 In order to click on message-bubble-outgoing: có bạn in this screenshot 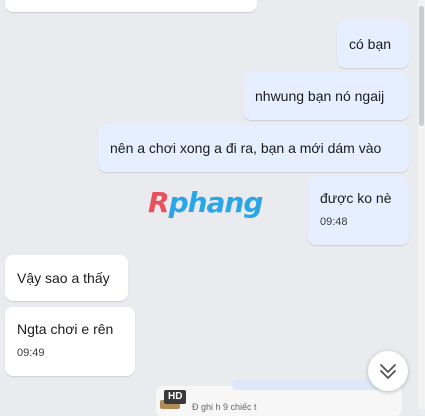, I will do `click(373, 44)`.